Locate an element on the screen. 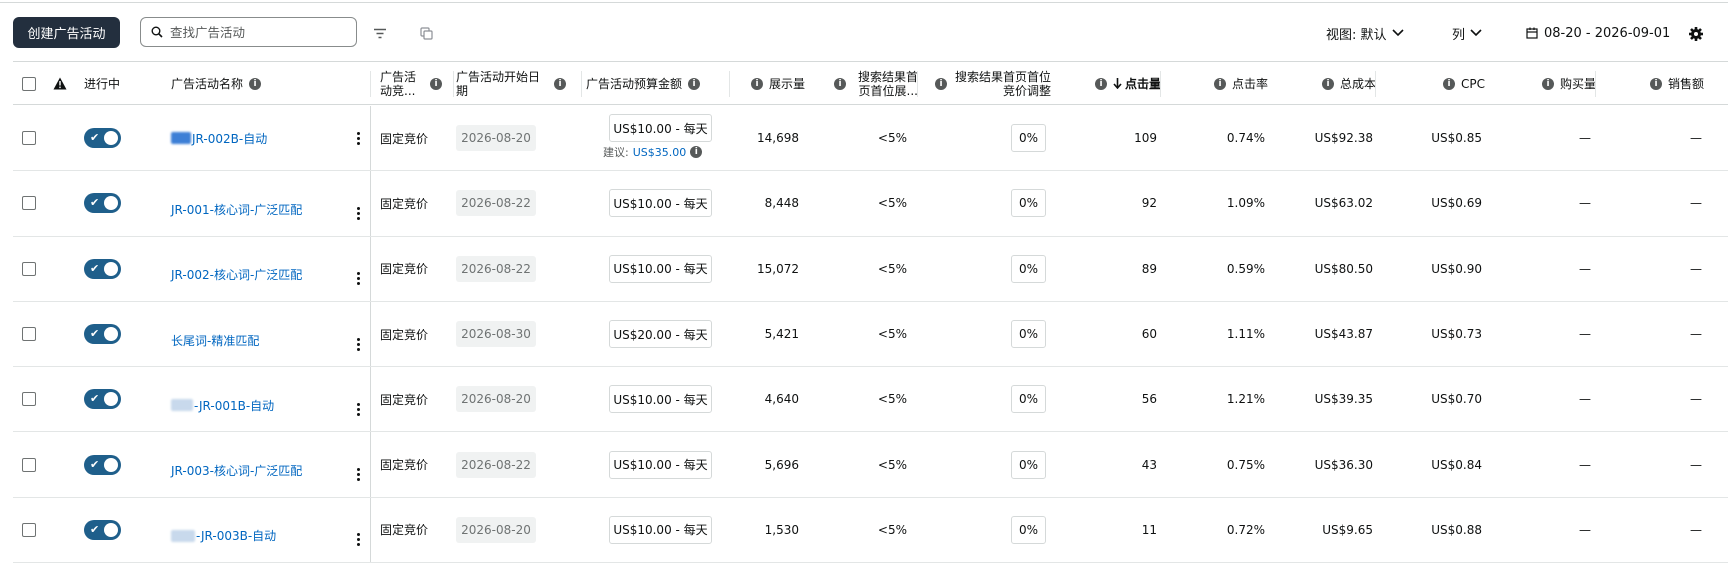 Image resolution: width=1728 pixels, height=568 pixels. header-start-date: 广告活动开始日期 i is located at coordinates (519, 83).